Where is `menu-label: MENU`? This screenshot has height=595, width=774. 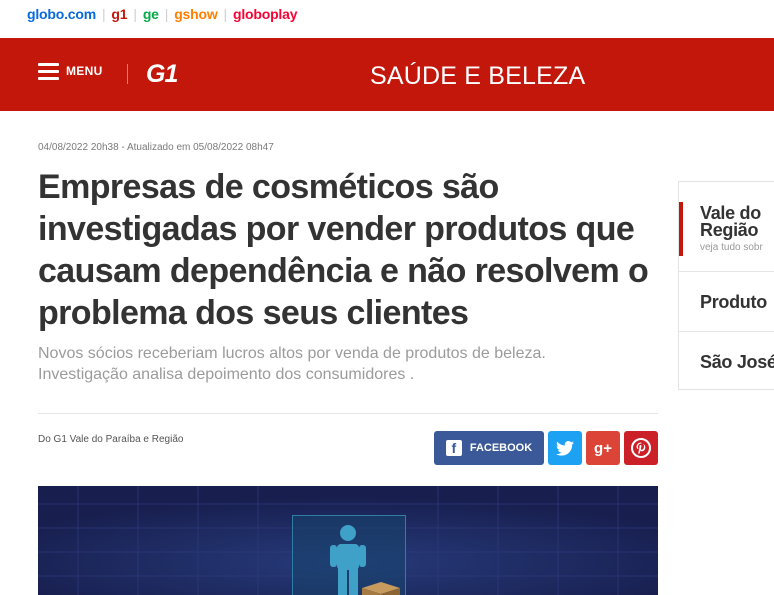 menu-label: MENU is located at coordinates (84, 71).